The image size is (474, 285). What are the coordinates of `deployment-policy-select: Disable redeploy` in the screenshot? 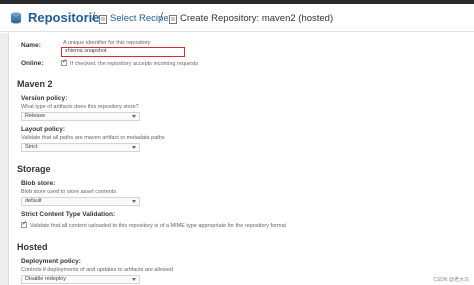 It's located at (80, 279).